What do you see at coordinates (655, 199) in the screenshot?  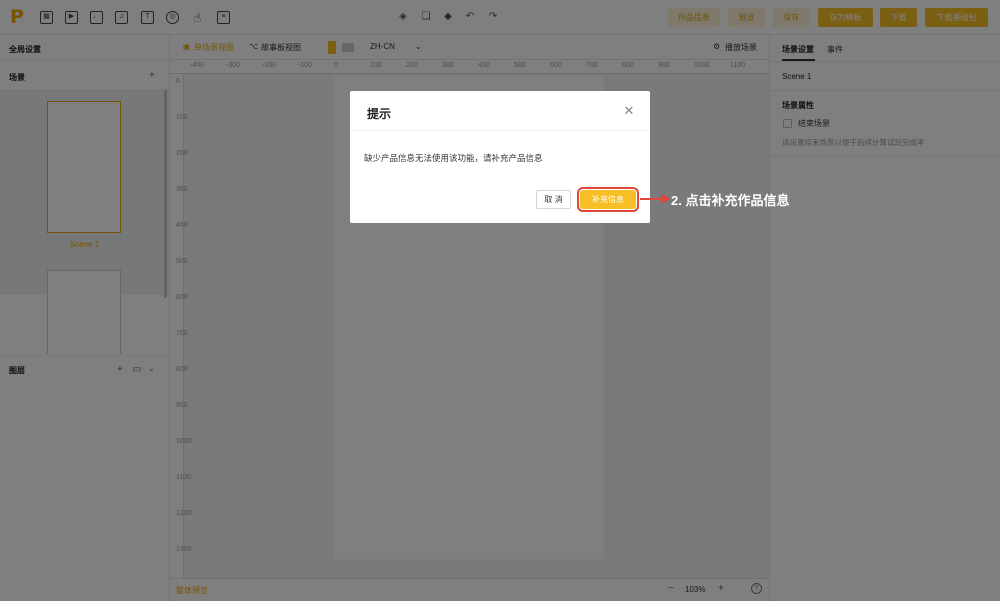 I see `annotation-arrow-icon` at bounding box center [655, 199].